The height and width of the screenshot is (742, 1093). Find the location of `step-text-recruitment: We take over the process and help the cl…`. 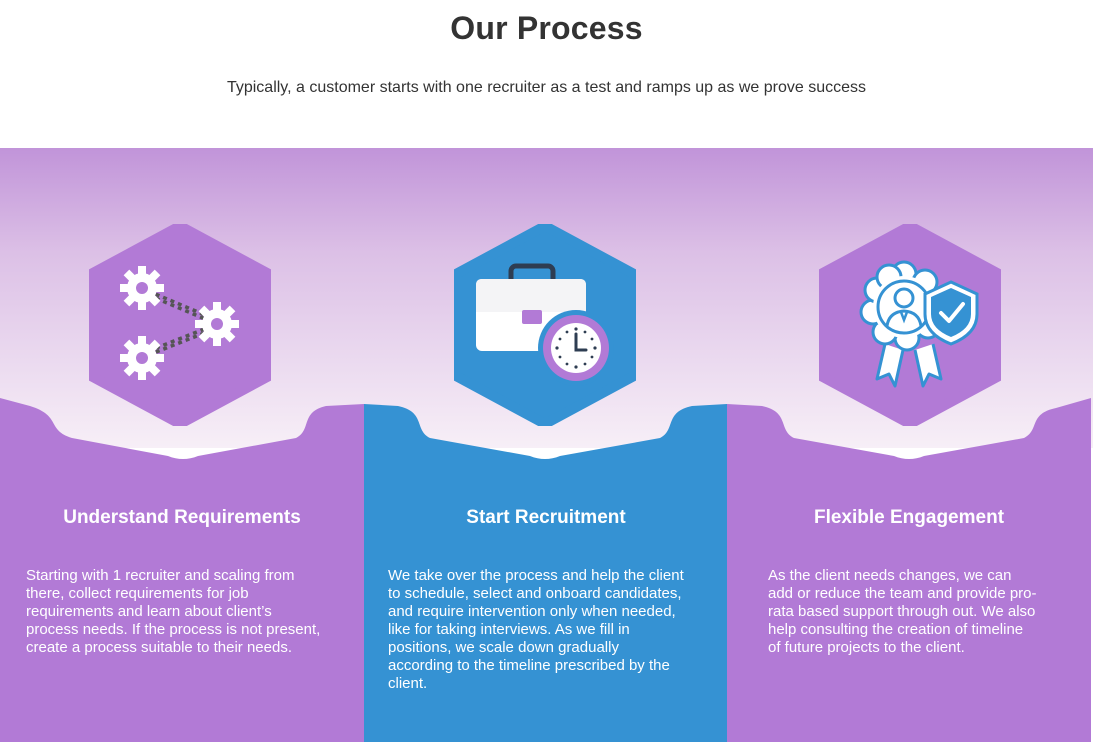

step-text-recruitment: We take over the process and help the cl… is located at coordinates (536, 629).